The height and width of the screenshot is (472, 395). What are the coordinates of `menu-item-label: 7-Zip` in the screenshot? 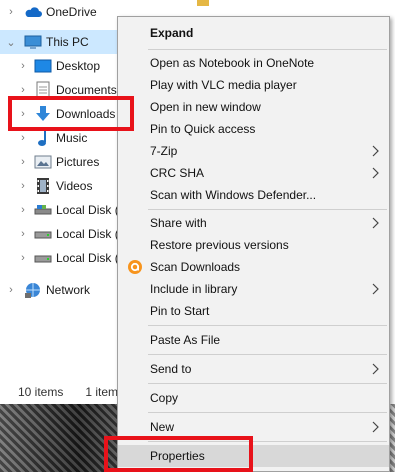 It's located at (164, 151).